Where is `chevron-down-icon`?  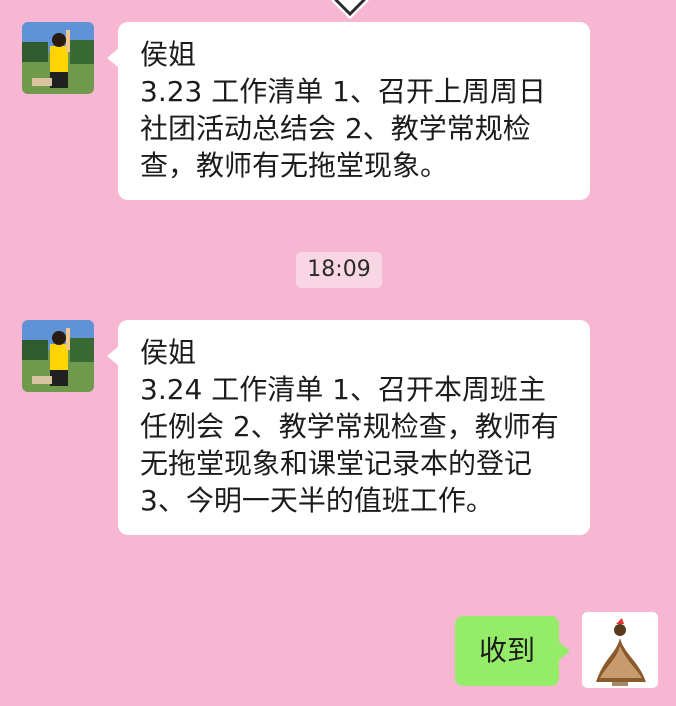
chevron-down-icon is located at coordinates (350, 10).